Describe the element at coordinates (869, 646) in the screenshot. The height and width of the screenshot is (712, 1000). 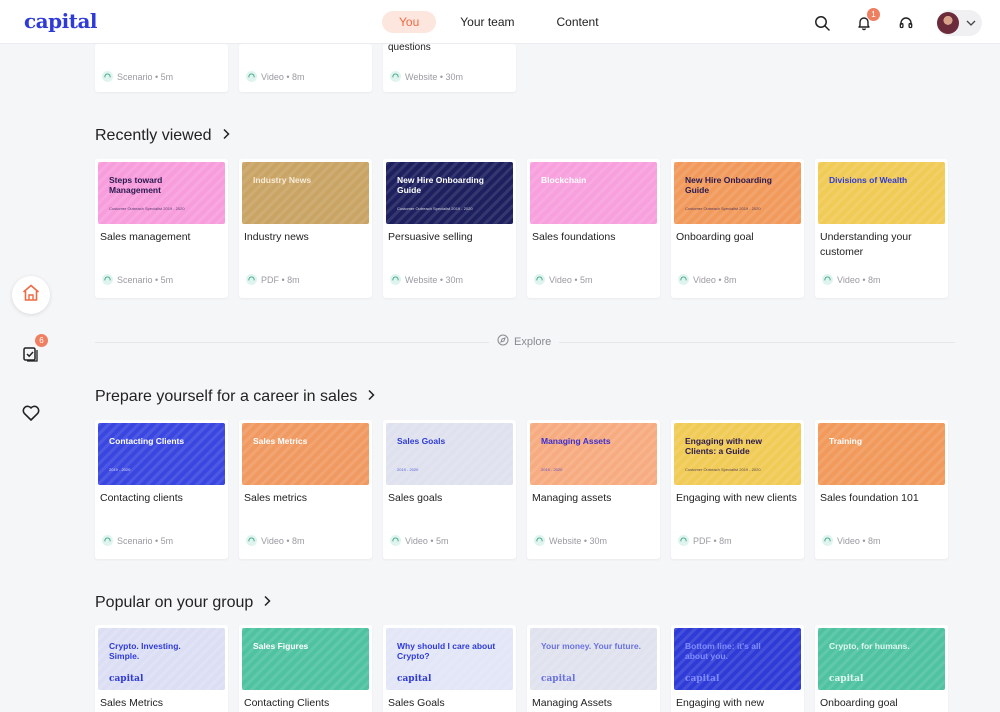
I see `thumbnail-title: Crypto, for humans.` at that location.